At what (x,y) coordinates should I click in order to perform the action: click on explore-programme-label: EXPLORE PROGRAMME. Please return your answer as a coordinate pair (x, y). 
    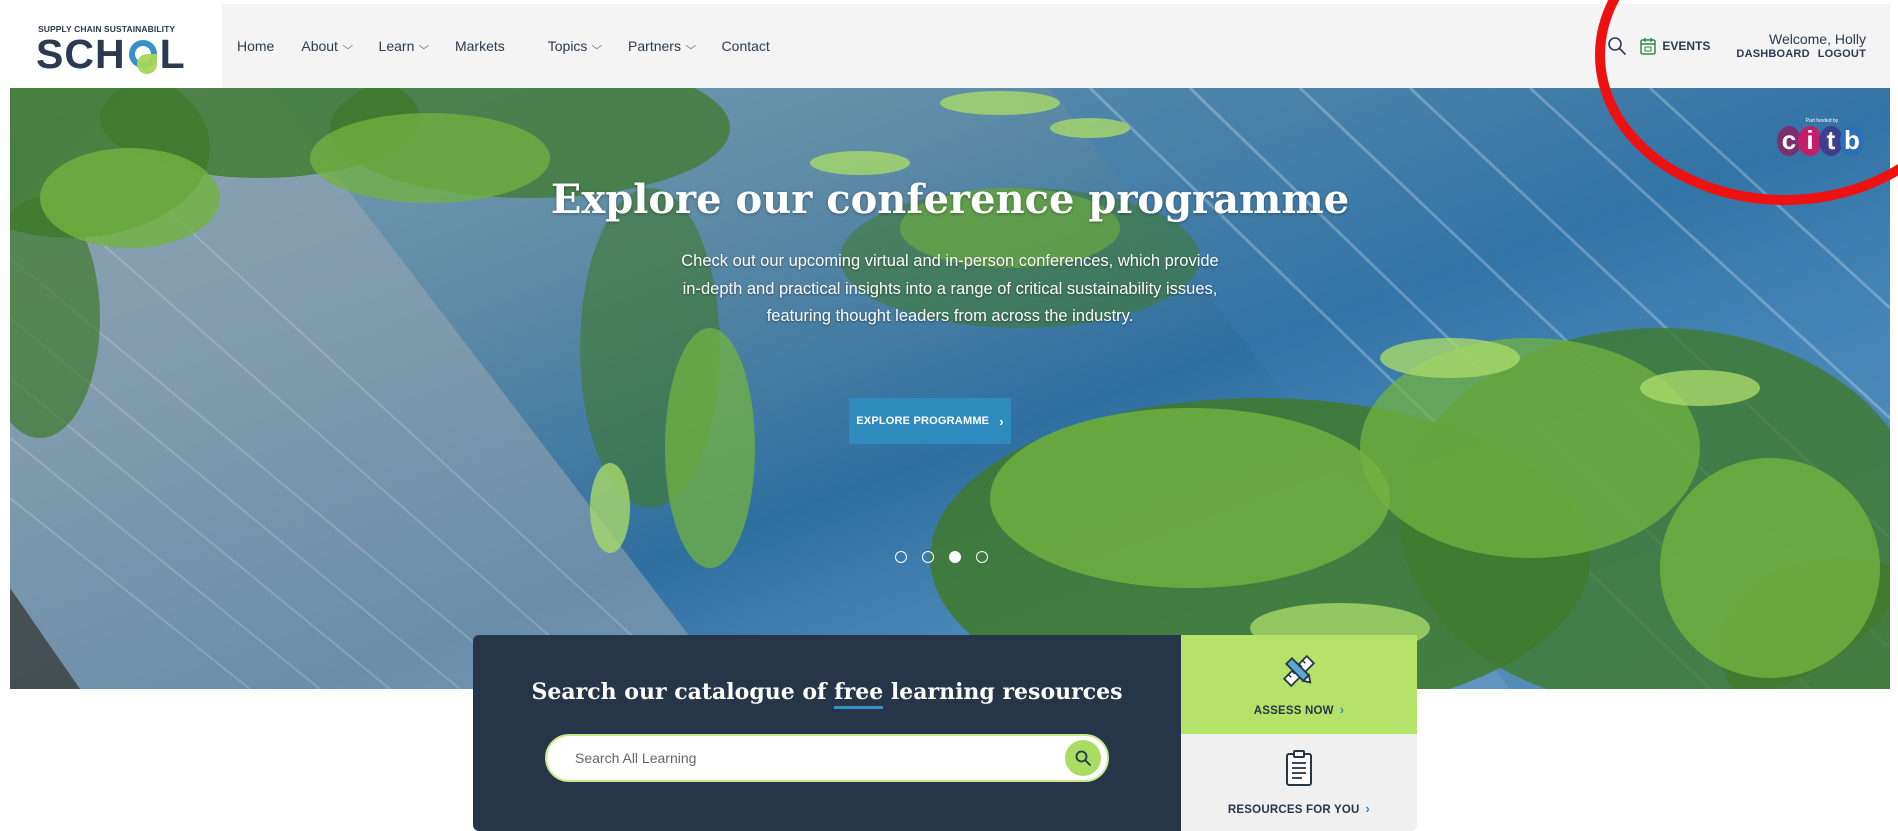
    Looking at the image, I should click on (923, 421).